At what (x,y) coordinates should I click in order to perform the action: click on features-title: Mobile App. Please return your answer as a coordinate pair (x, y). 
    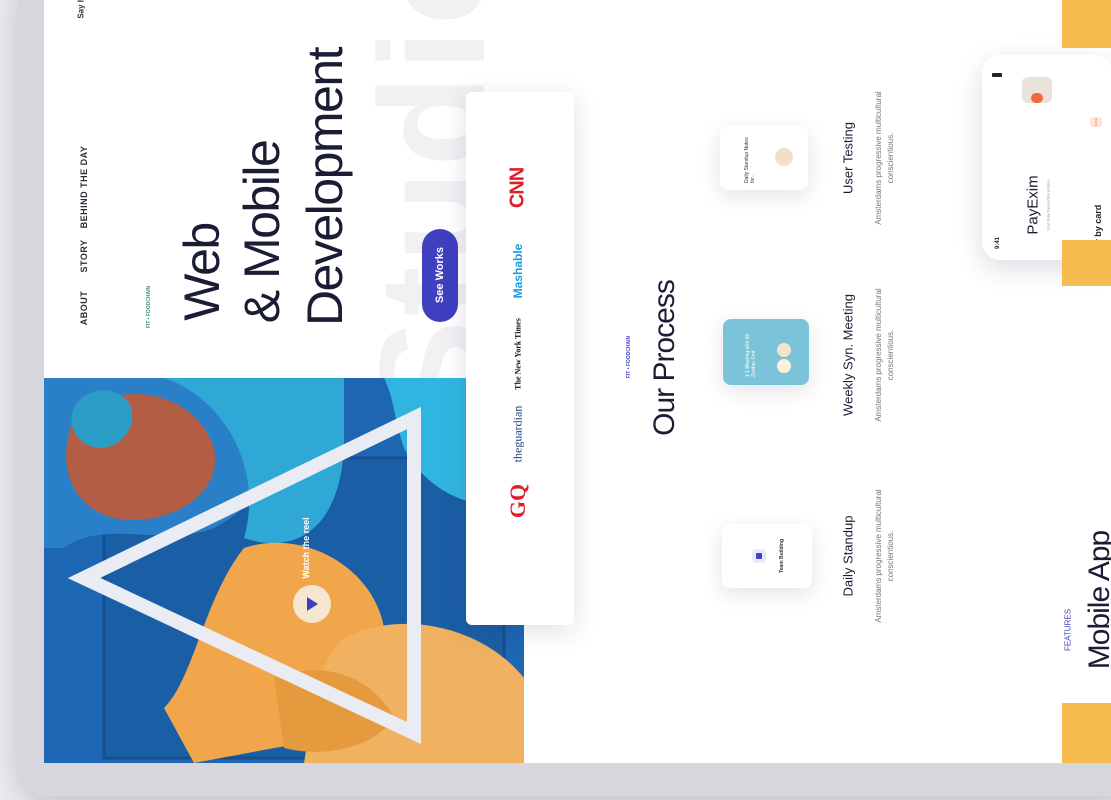
    Looking at the image, I should click on (1097, 600).